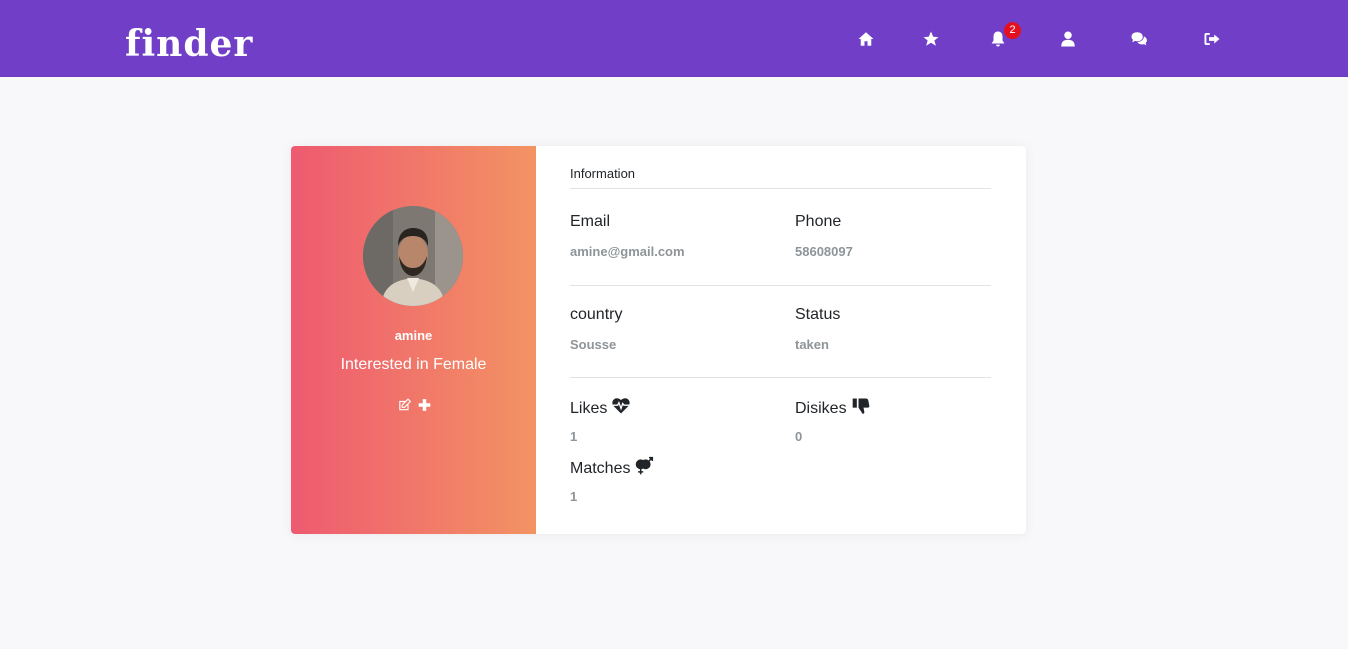 The image size is (1348, 649). I want to click on home-icon, so click(866, 39).